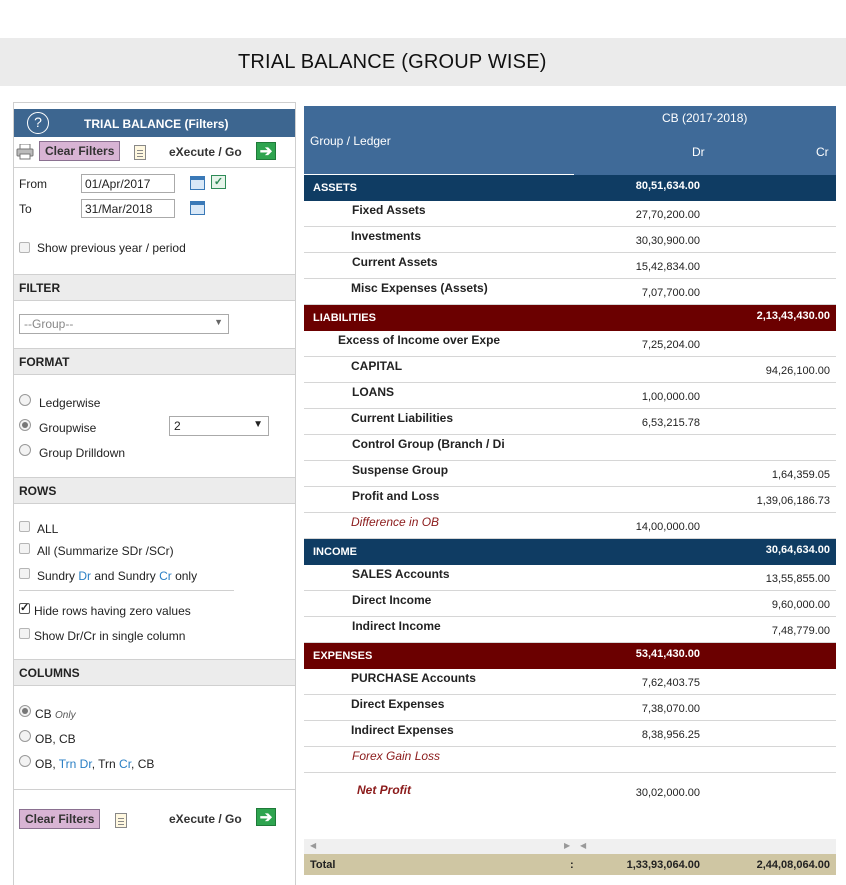 This screenshot has height=885, width=846. What do you see at coordinates (219, 426) in the screenshot?
I see `level-select: 2 ▼` at bounding box center [219, 426].